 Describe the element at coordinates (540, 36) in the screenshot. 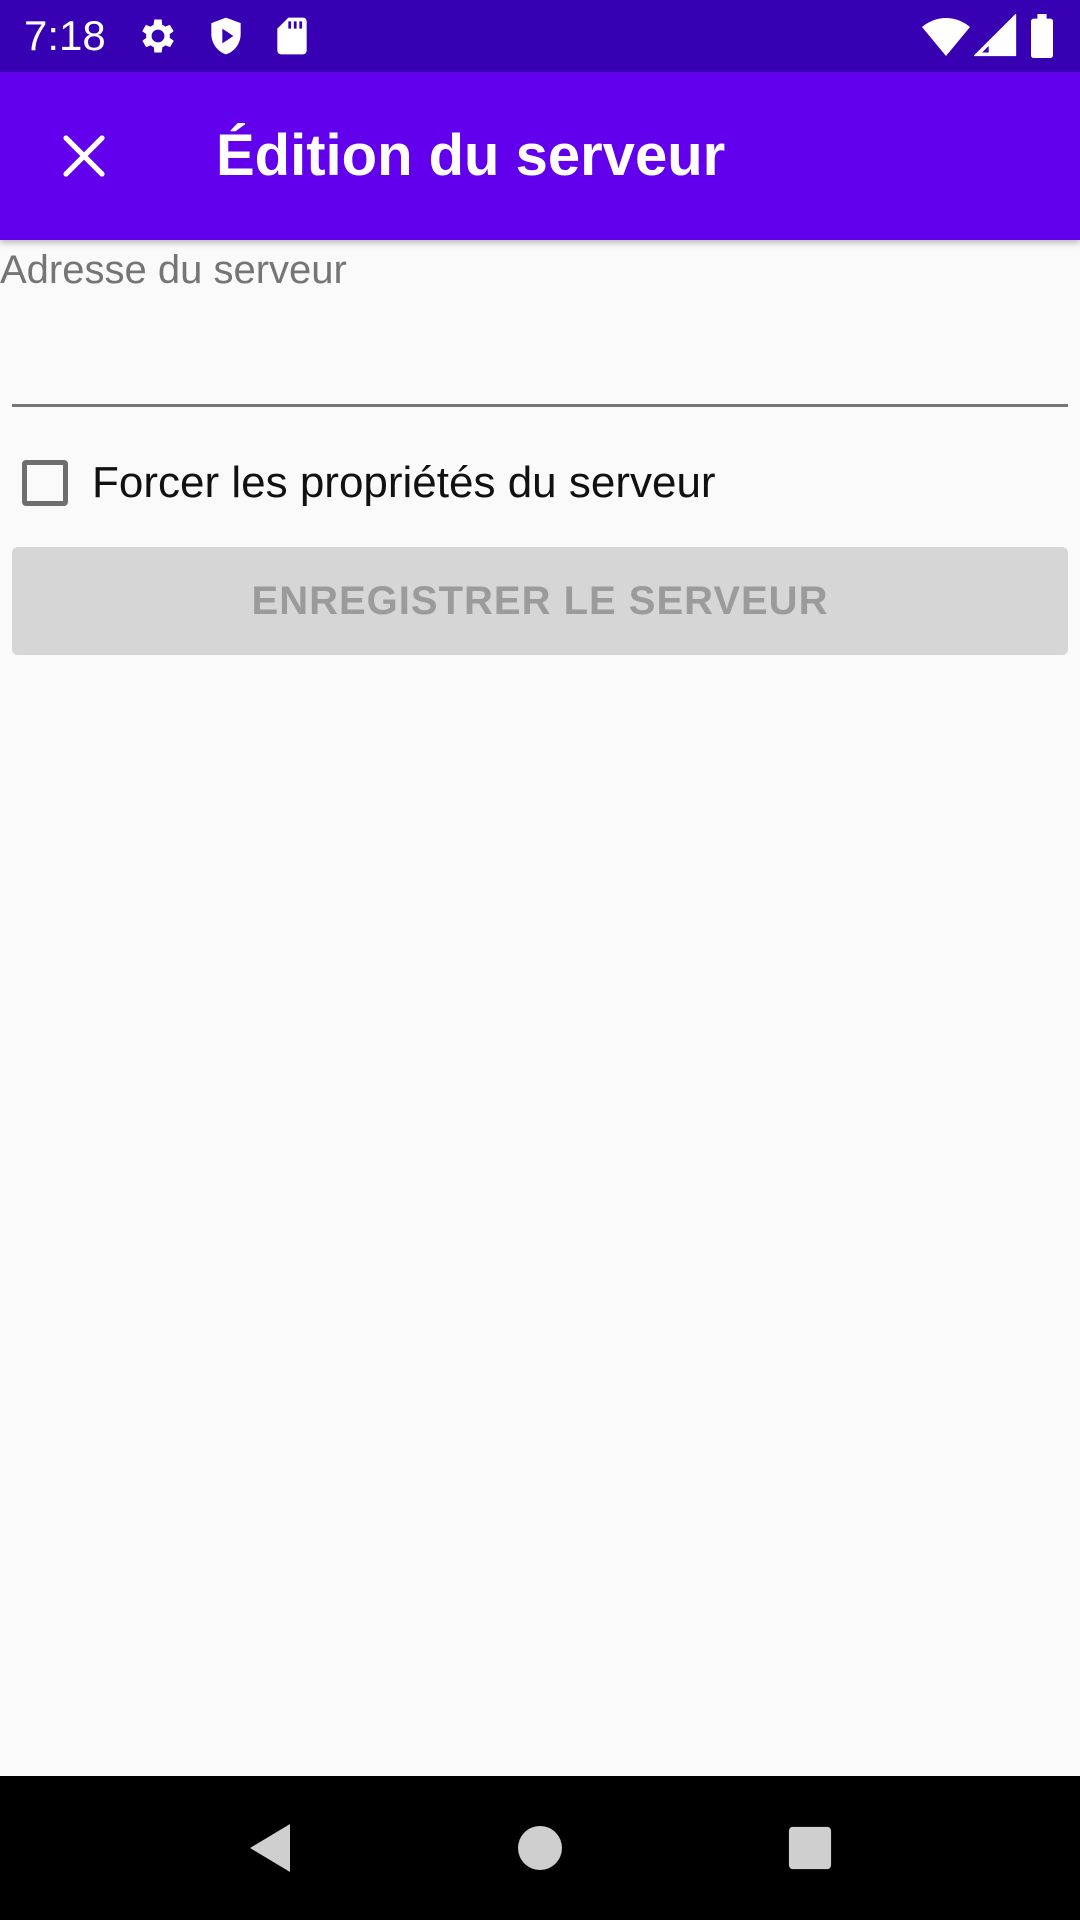

I see `status-bar: 7:18` at that location.